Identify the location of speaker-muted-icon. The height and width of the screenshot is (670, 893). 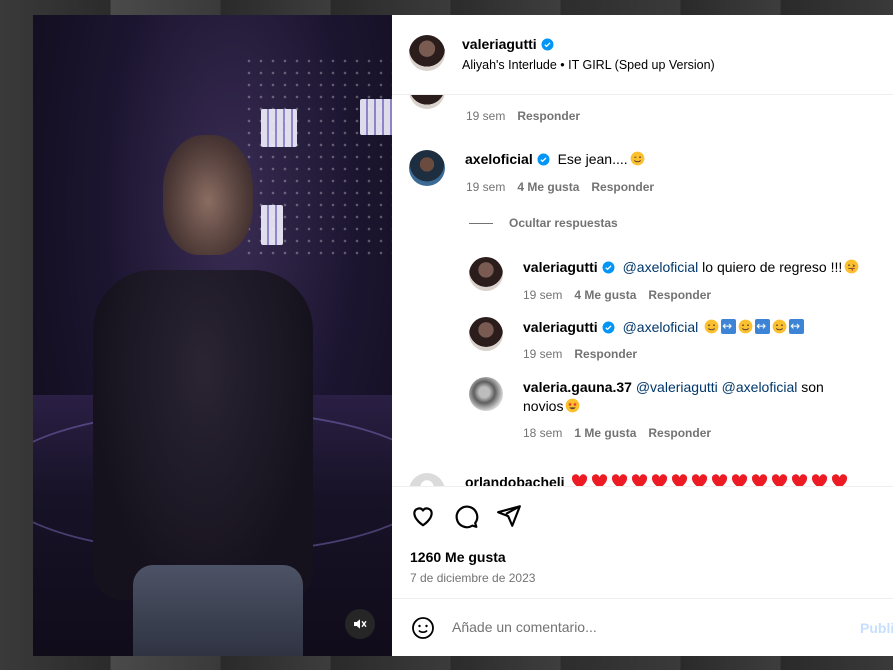
(360, 624).